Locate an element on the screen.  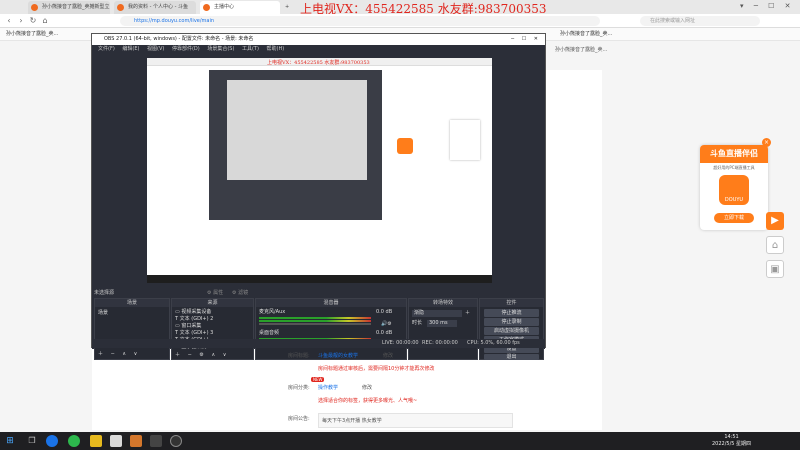
filters-button: ⚙ 滤镜 is located at coordinates (240, 292).